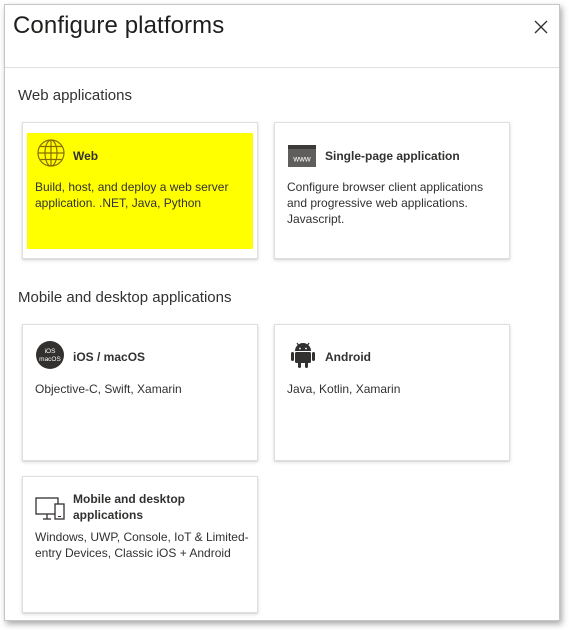 The width and height of the screenshot is (569, 630). What do you see at coordinates (282, 67) in the screenshot?
I see `title-divider` at bounding box center [282, 67].